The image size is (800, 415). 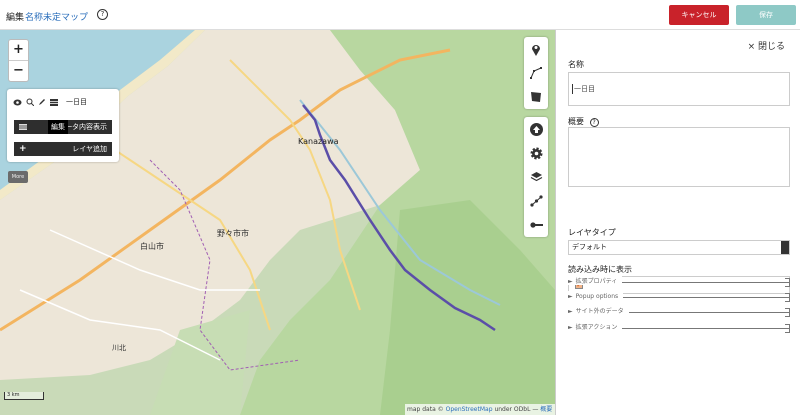 What do you see at coordinates (15, 18) in the screenshot?
I see `edit-mode-label: 編集` at bounding box center [15, 18].